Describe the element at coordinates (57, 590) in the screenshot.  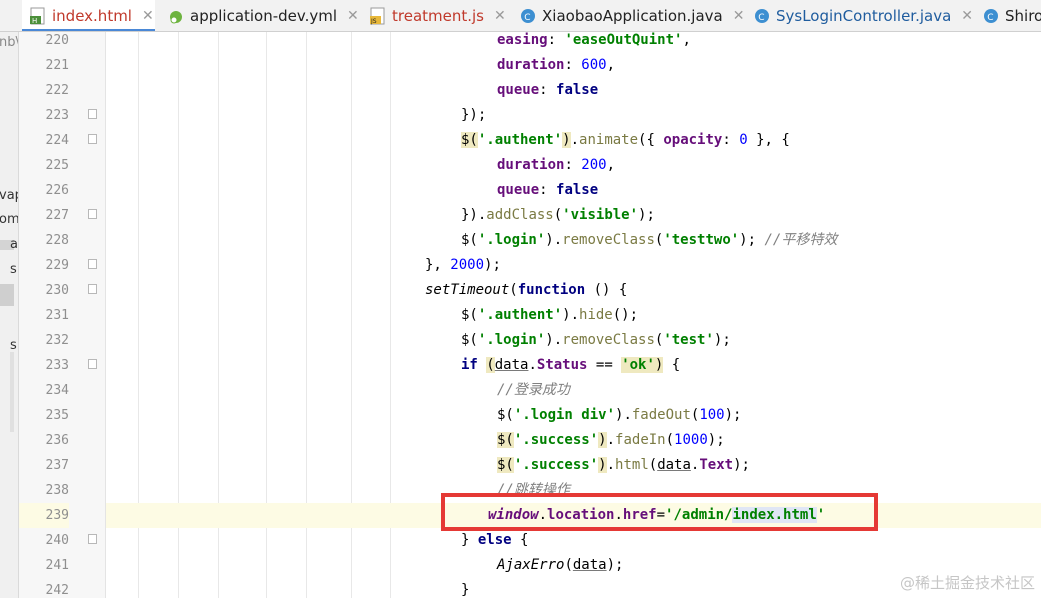
I see `line-number: 242` at that location.